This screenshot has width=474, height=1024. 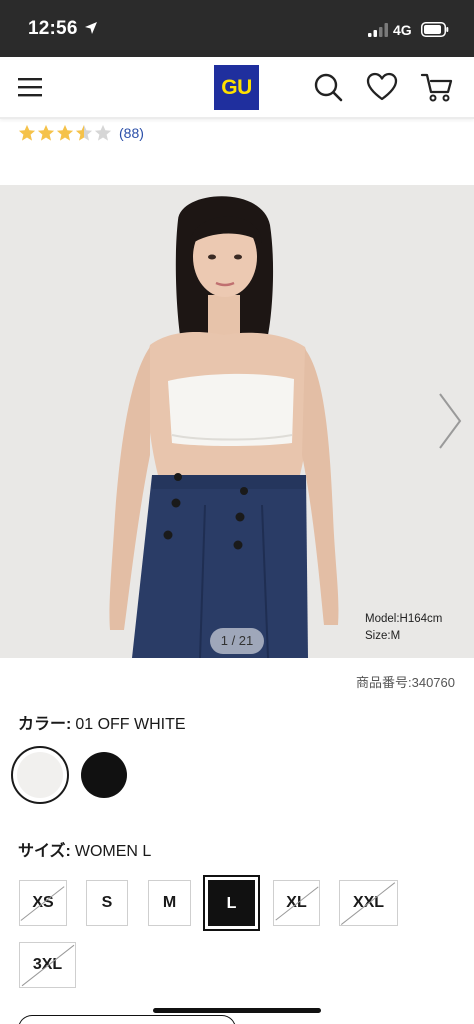 What do you see at coordinates (45, 724) in the screenshot?
I see `color-label: カラー:` at bounding box center [45, 724].